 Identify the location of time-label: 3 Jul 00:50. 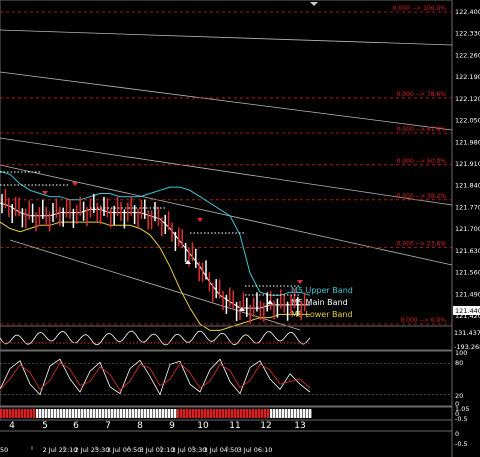
(124, 450).